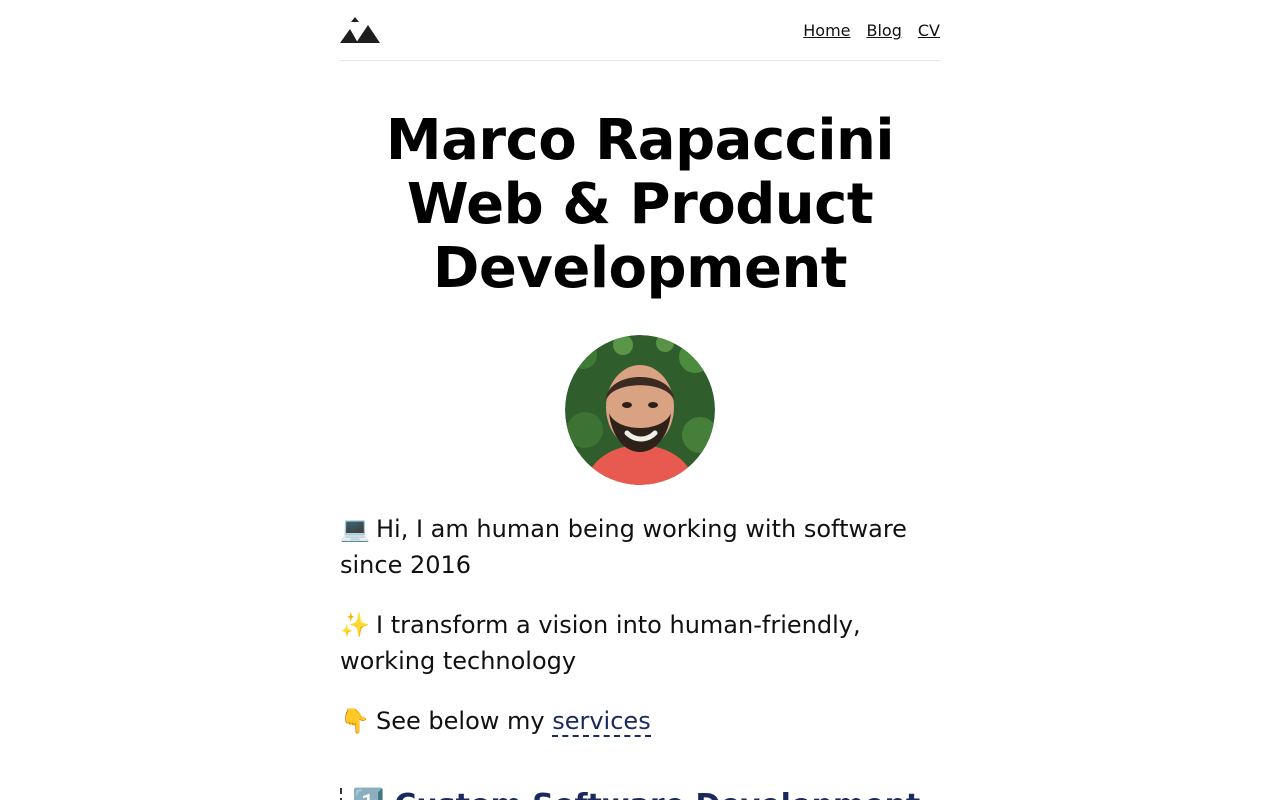 The width and height of the screenshot is (1280, 800). I want to click on title-line-2: Web & Product, so click(640, 204).